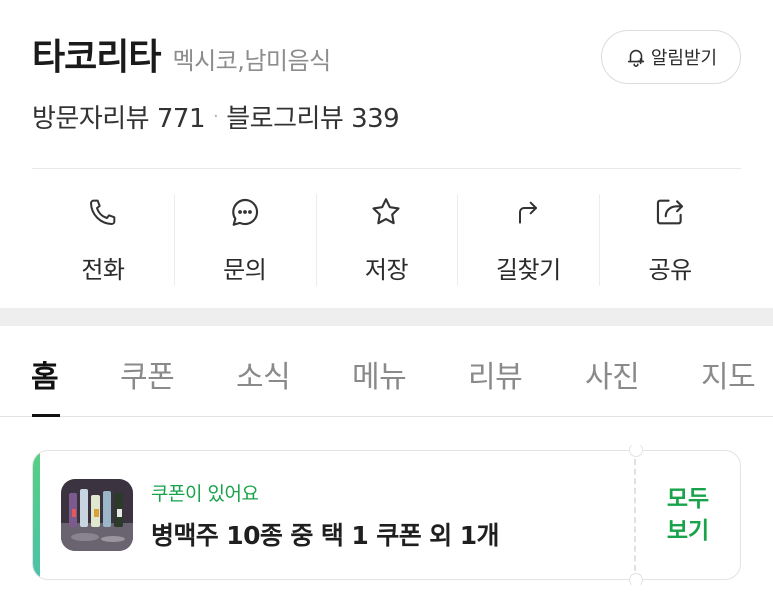 The width and height of the screenshot is (773, 603). What do you see at coordinates (263, 374) in the screenshot?
I see `tab-news: 소식` at bounding box center [263, 374].